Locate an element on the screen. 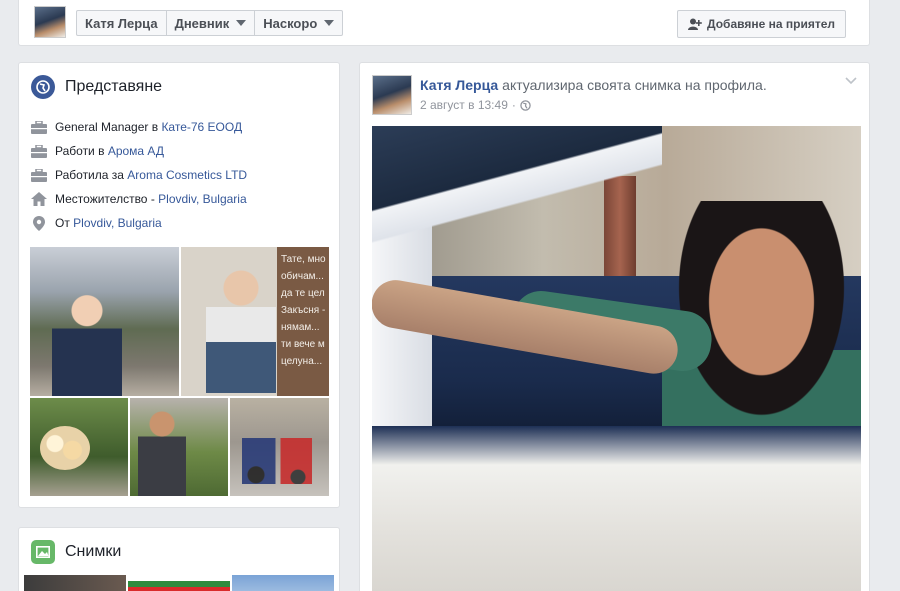 This screenshot has width=900, height=591. add-friend-icon is located at coordinates (695, 24).